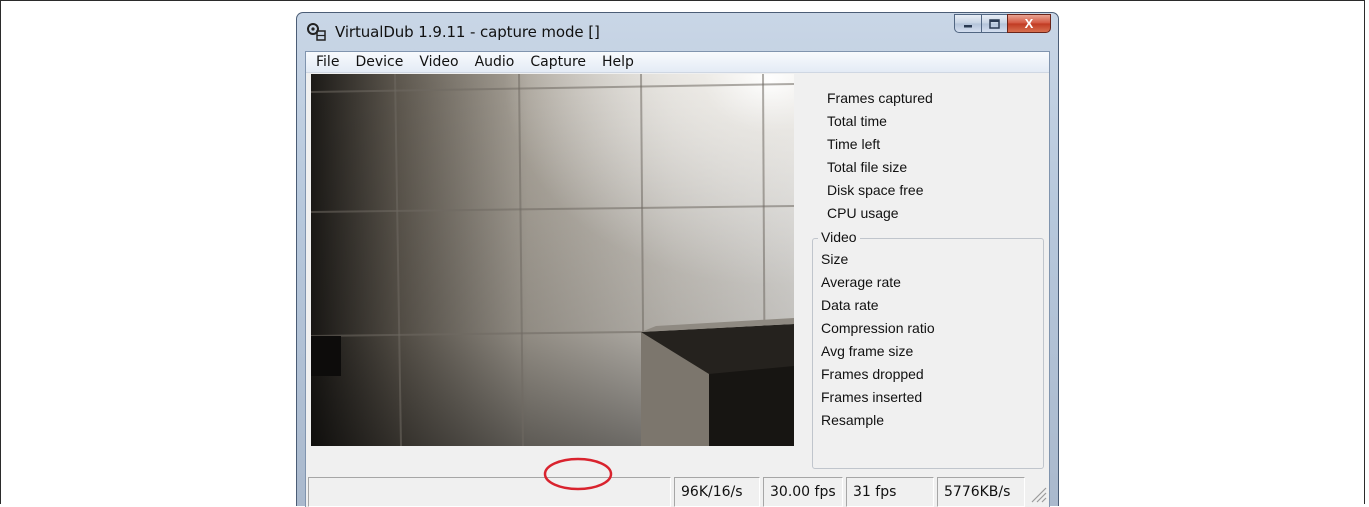 This screenshot has height=507, width=1369. What do you see at coordinates (489, 492) in the screenshot?
I see `status-pane-message` at bounding box center [489, 492].